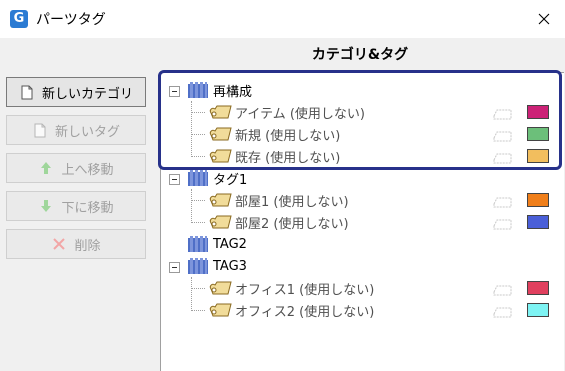  I want to click on window-title: パーツタグ, so click(71, 20).